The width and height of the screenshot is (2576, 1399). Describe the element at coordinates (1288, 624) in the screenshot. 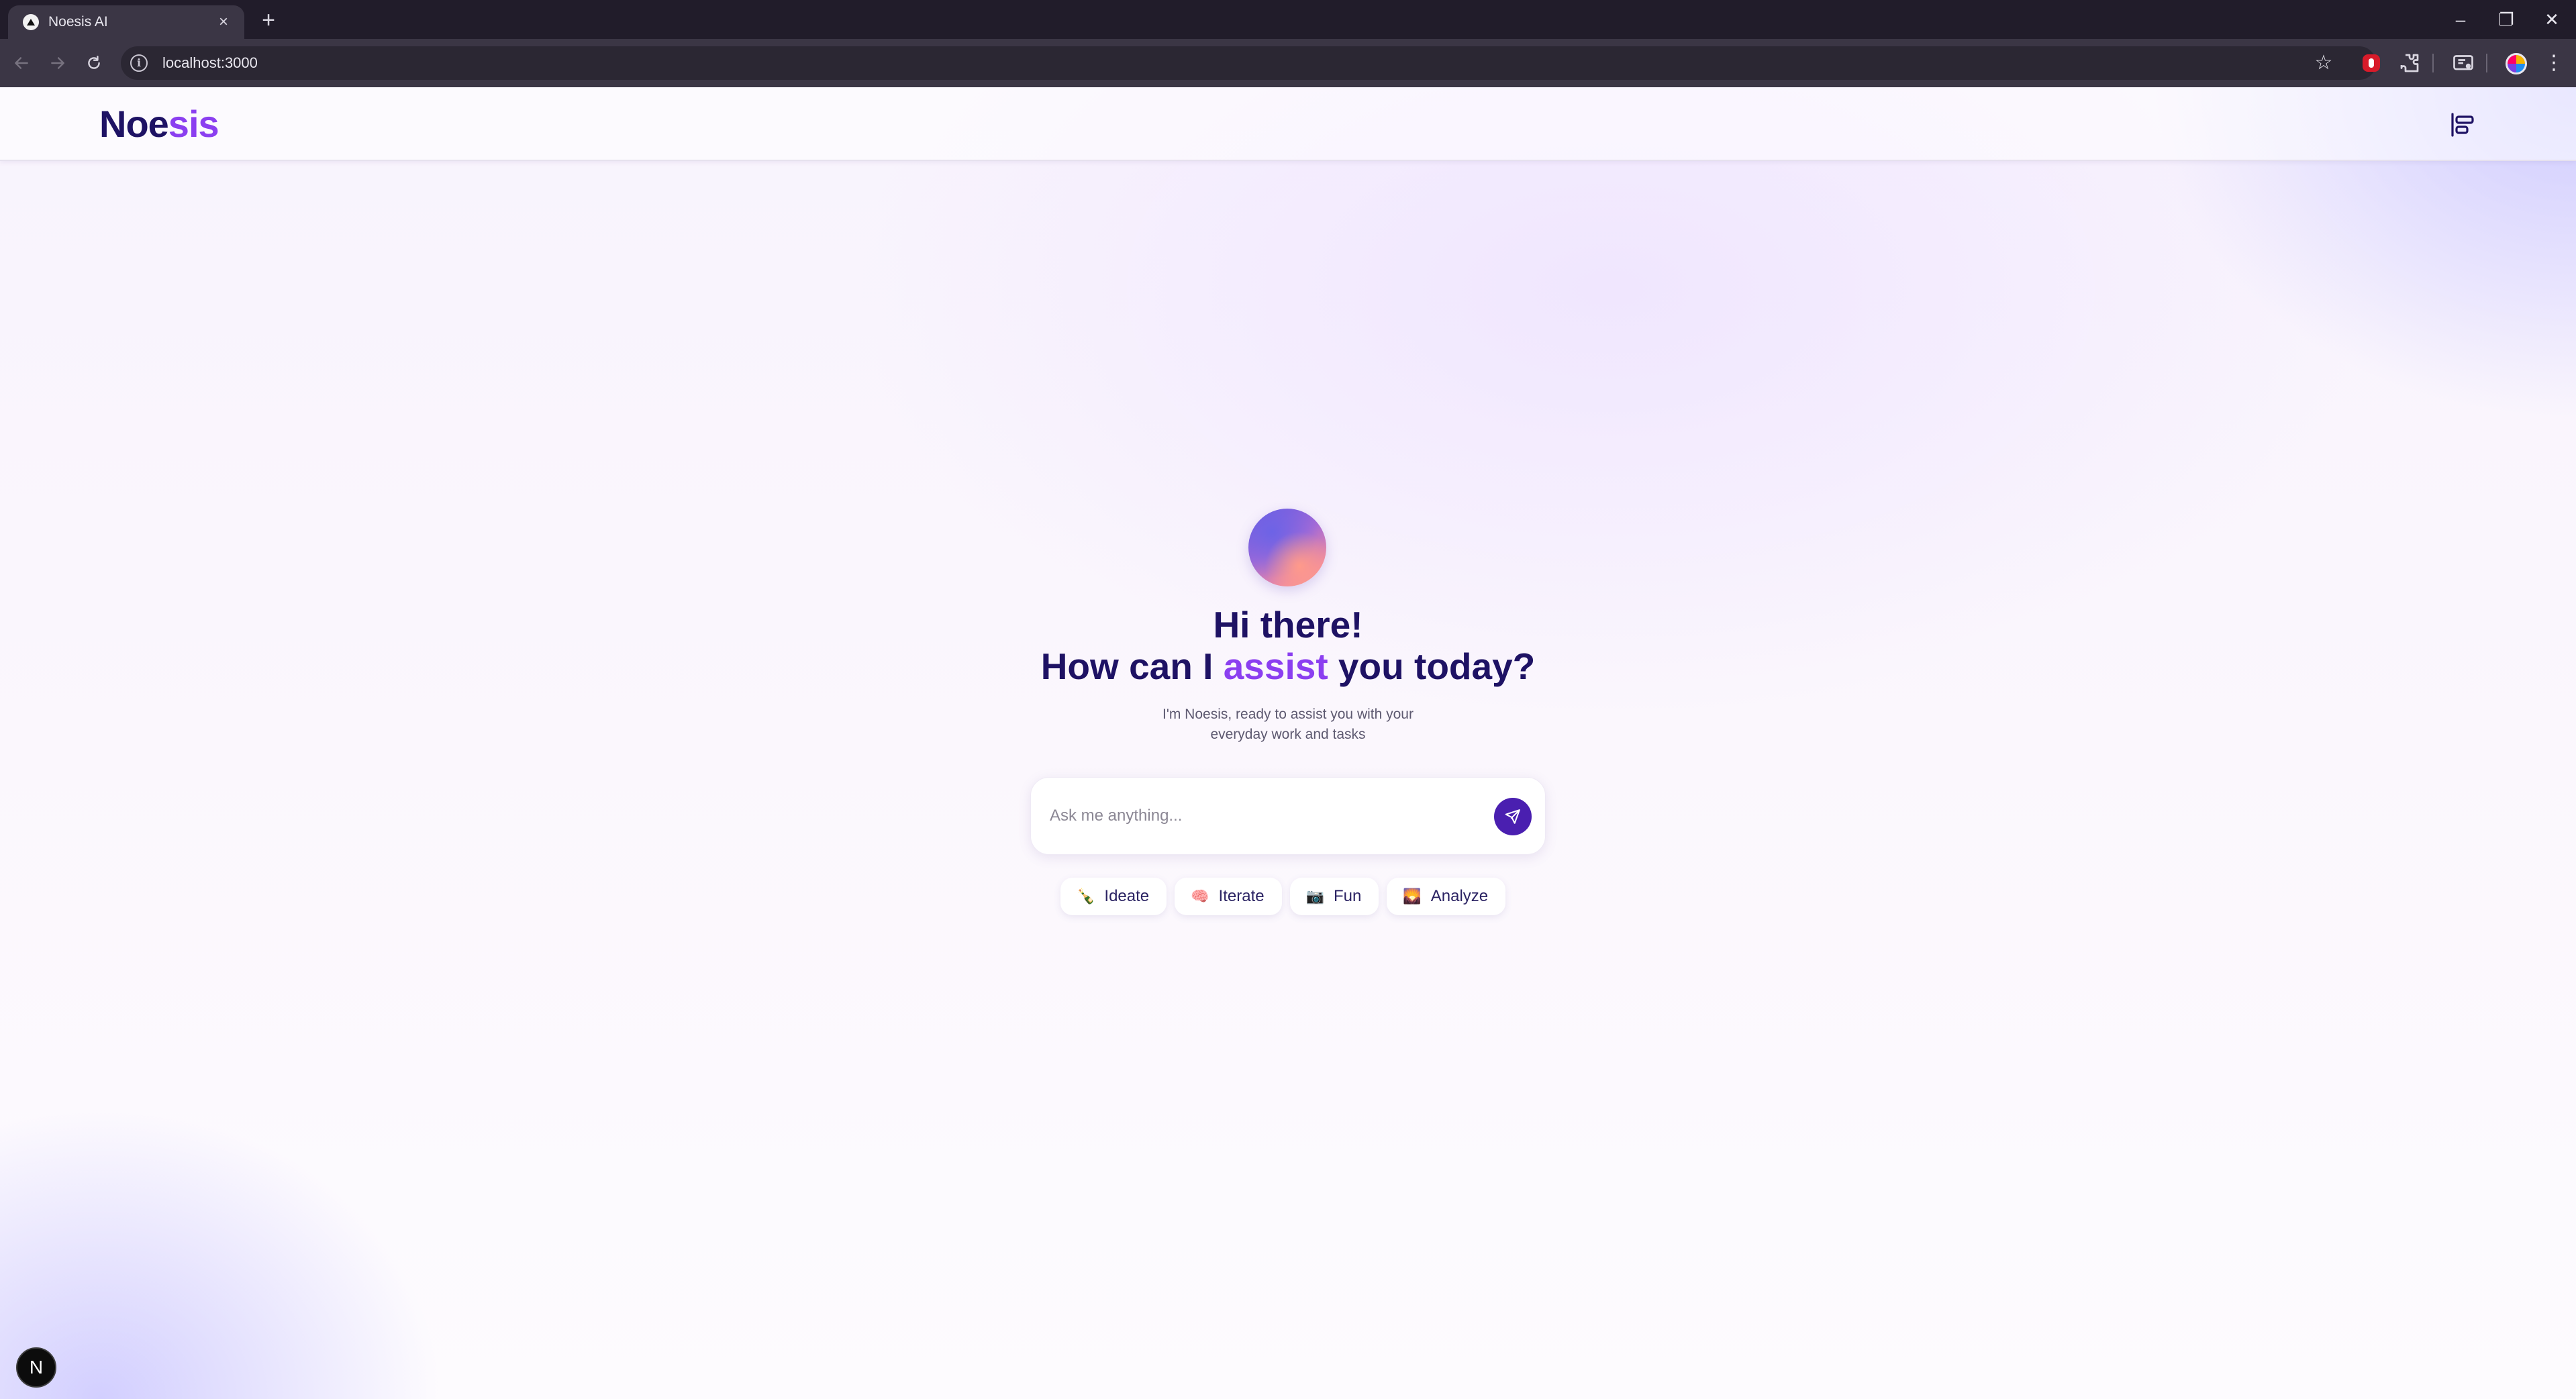

I see `greeting-text: Hi there!` at that location.